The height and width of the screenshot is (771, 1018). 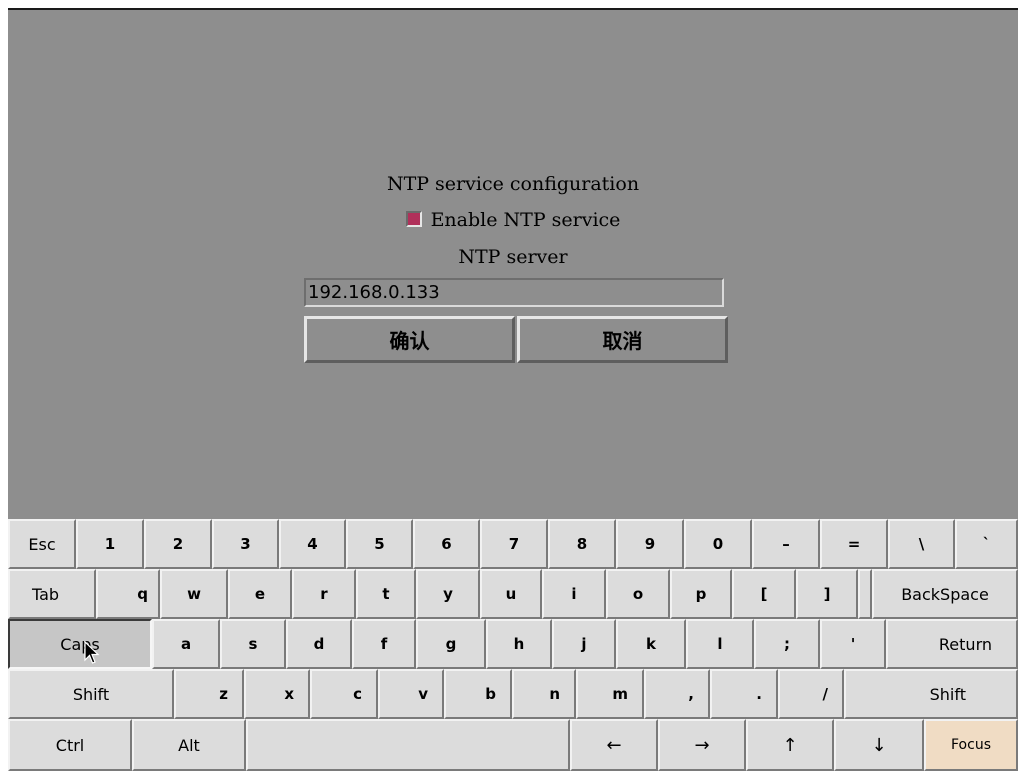 I want to click on key-comma: ,, so click(x=677, y=694).